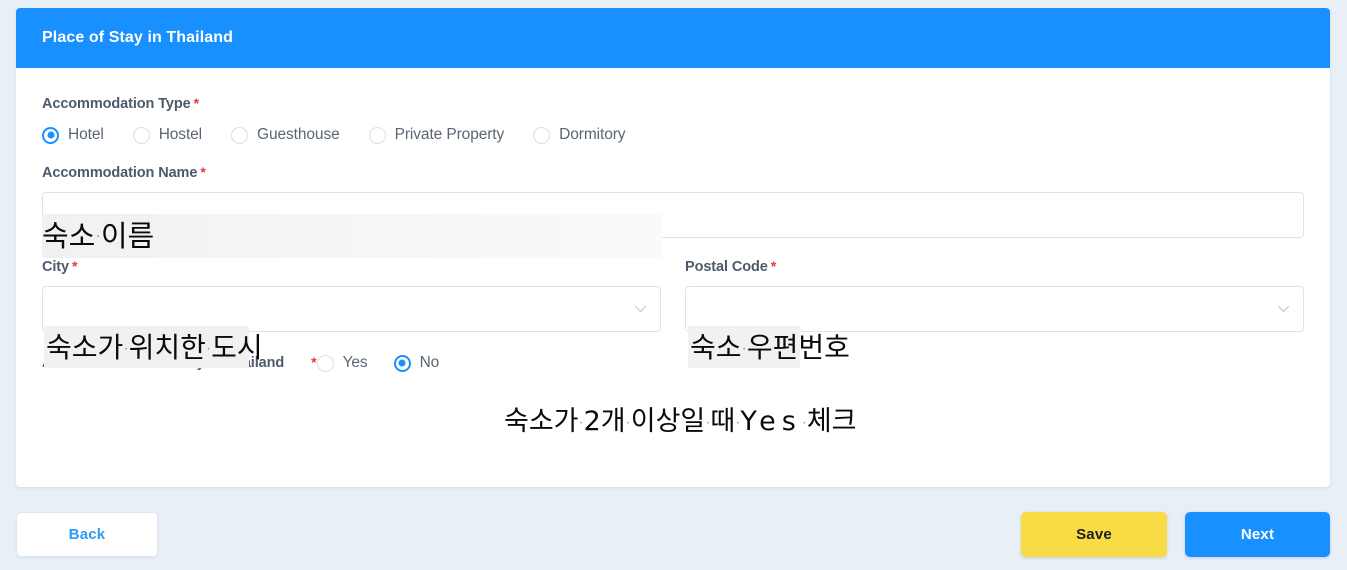 This screenshot has width=1347, height=570. What do you see at coordinates (592, 134) in the screenshot?
I see `radio-label: Dormitory` at bounding box center [592, 134].